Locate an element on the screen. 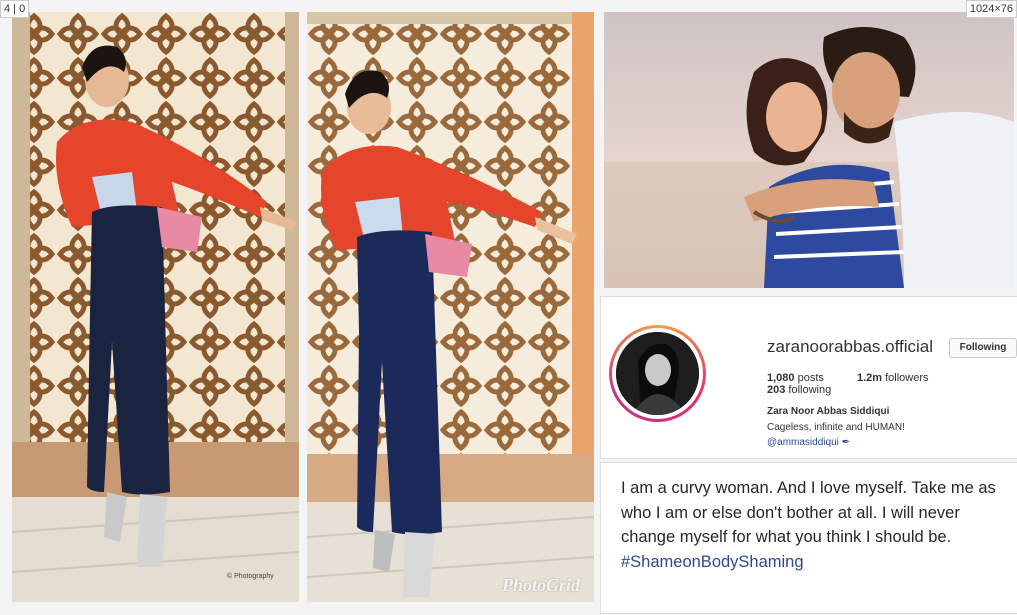  profile-full-name: Zara Noor Abbas Siddiqui is located at coordinates (828, 411).